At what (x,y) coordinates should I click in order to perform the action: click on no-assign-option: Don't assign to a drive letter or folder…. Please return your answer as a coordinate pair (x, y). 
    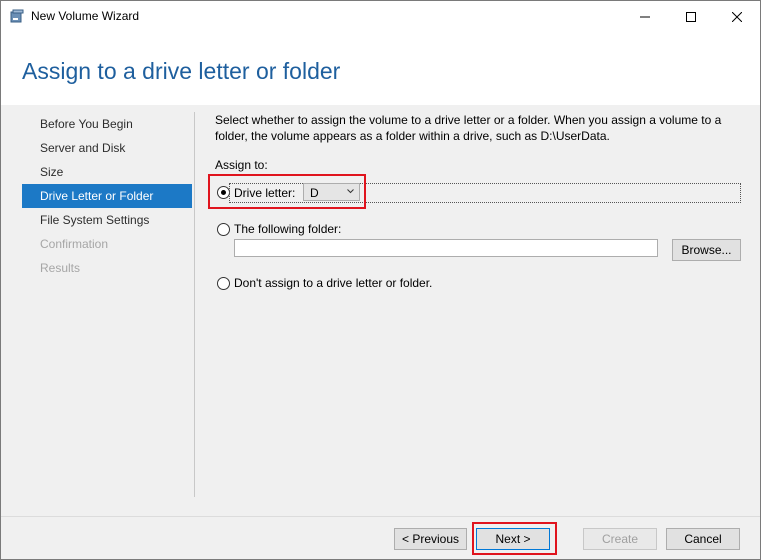
    Looking at the image, I should click on (480, 284).